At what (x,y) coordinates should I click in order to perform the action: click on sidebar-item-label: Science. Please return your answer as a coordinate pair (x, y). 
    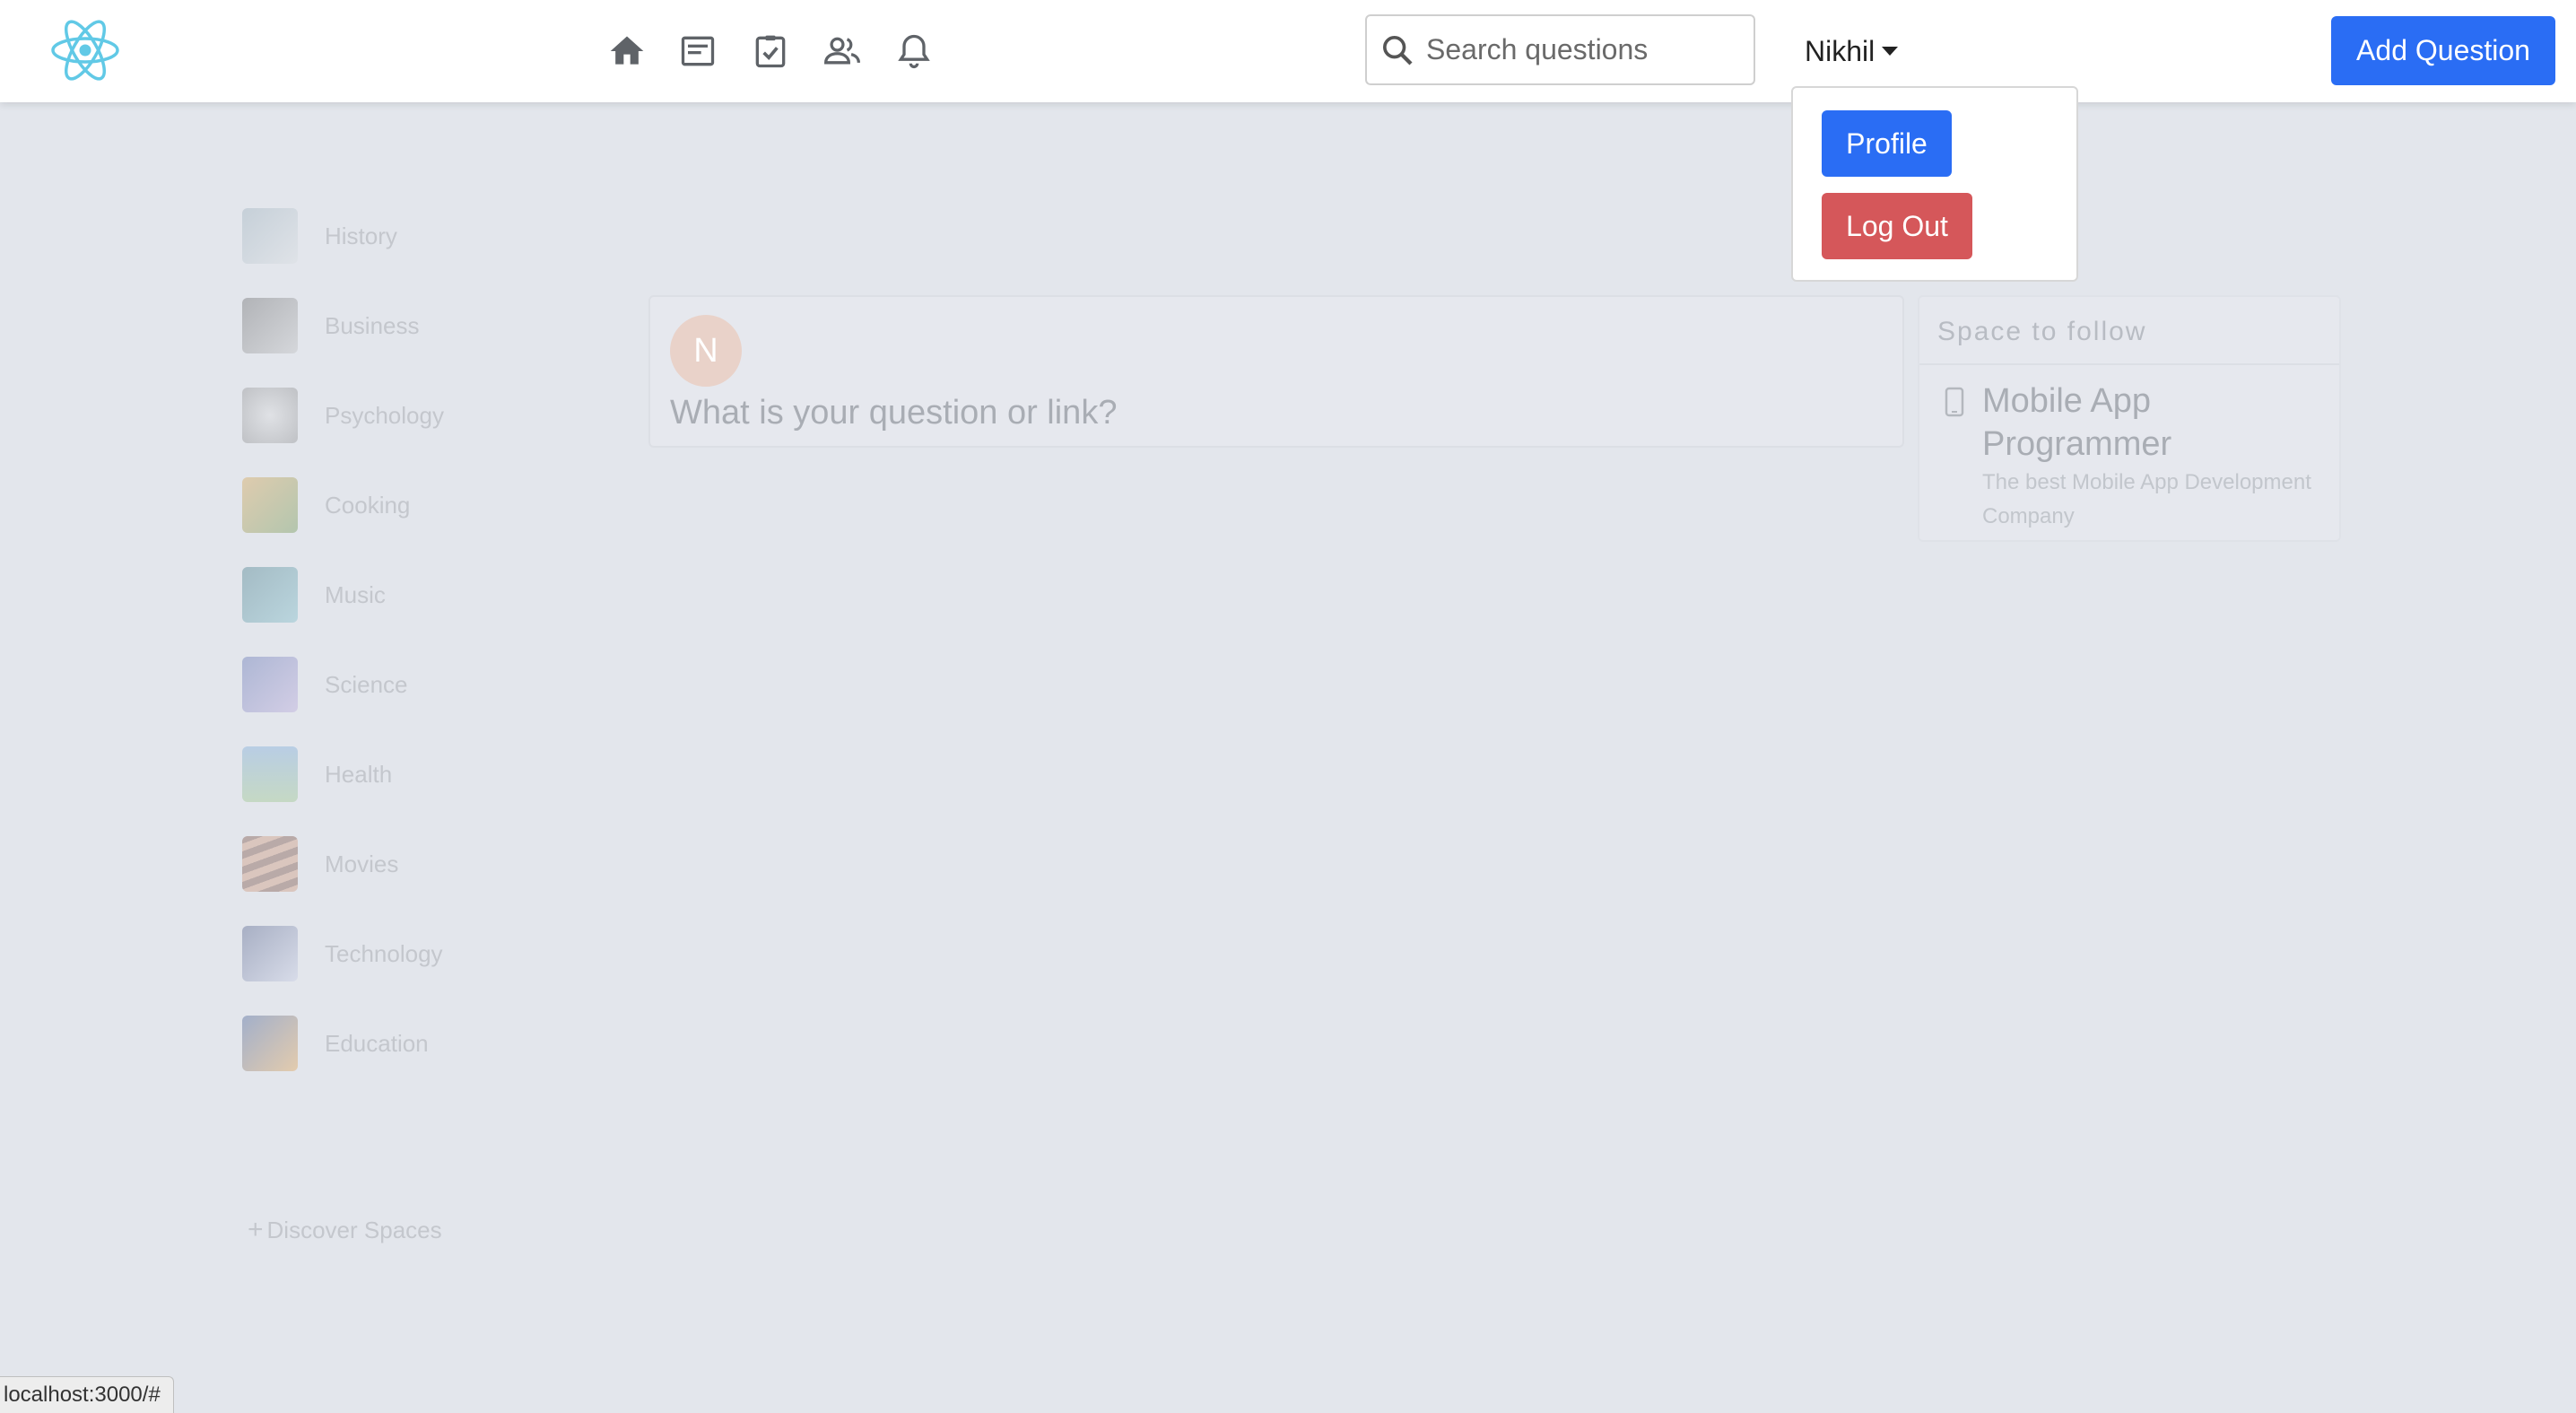
    Looking at the image, I should click on (366, 684).